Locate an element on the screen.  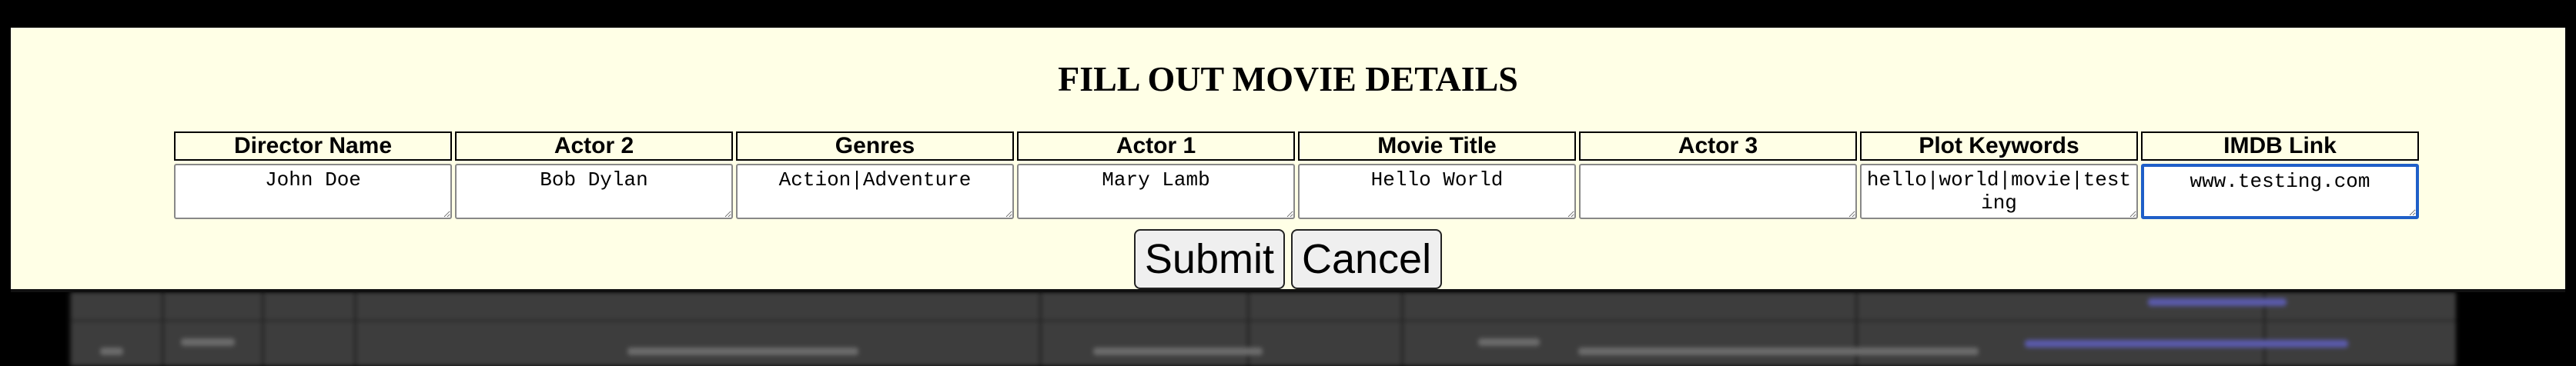
director-name-field: John Doe is located at coordinates (313, 191).